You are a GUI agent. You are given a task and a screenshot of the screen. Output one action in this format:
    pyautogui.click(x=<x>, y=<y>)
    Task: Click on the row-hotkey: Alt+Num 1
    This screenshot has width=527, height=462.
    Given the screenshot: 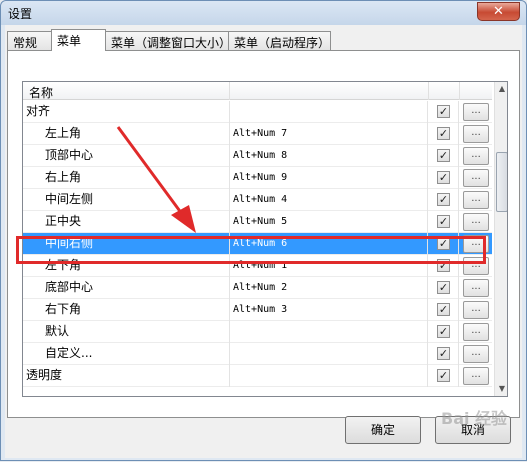 What is the action you would take?
    pyautogui.click(x=329, y=266)
    